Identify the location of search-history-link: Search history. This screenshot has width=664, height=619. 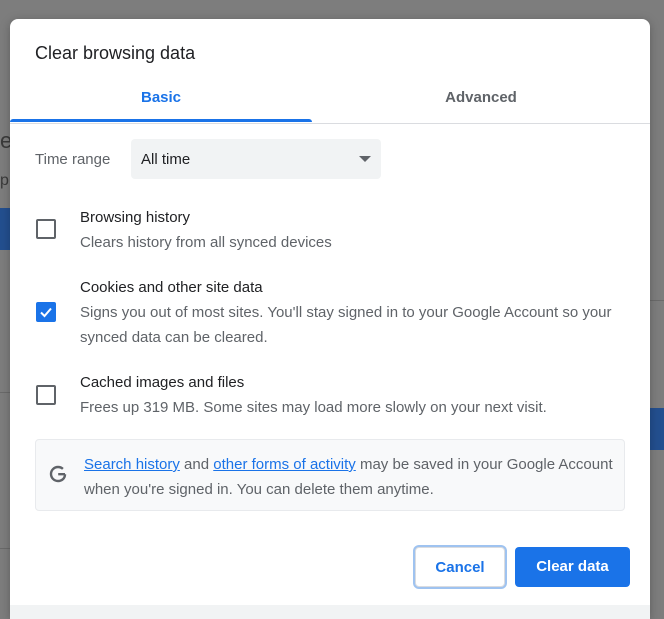
(132, 464).